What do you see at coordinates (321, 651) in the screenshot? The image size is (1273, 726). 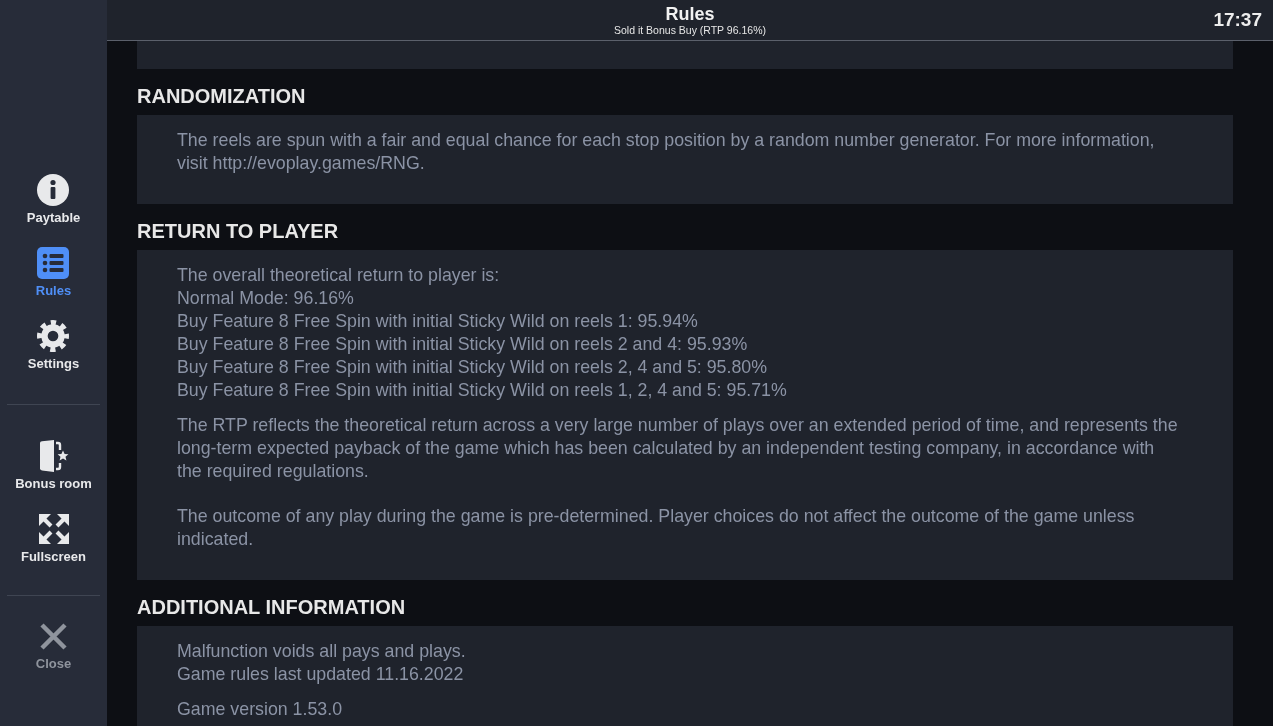 I see `rules-text-line: Malfunction voids all pays and plays.` at bounding box center [321, 651].